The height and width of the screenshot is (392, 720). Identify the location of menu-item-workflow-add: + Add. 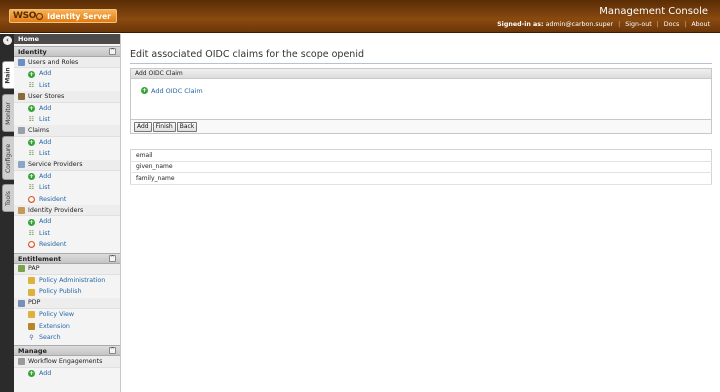
(67, 373).